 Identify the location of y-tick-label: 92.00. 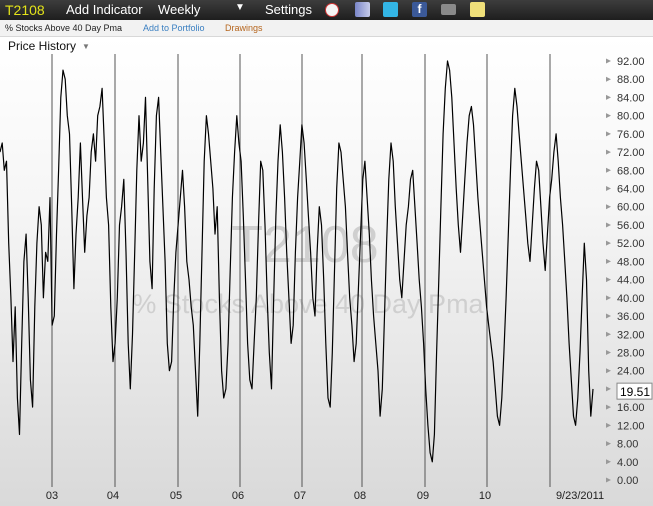
(631, 62).